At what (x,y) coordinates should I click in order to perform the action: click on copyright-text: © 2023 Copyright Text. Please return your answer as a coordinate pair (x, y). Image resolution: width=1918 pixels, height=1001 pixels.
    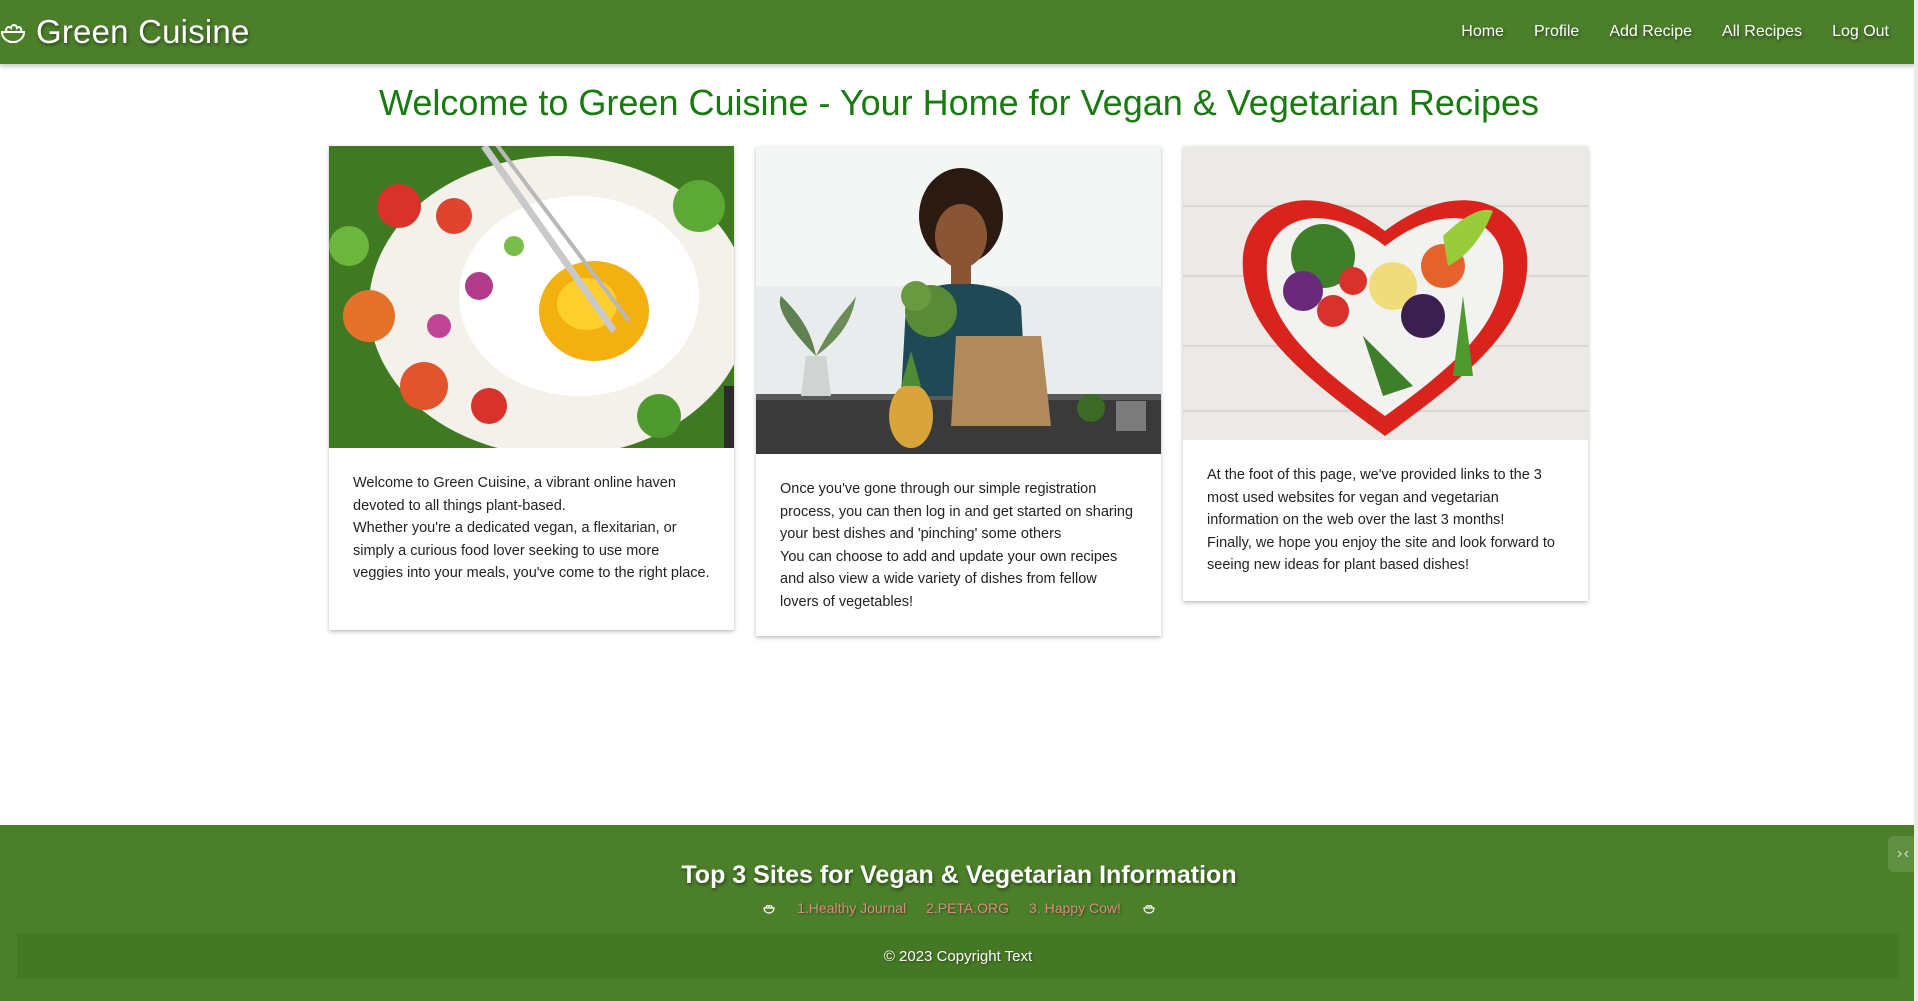
    Looking at the image, I should click on (958, 956).